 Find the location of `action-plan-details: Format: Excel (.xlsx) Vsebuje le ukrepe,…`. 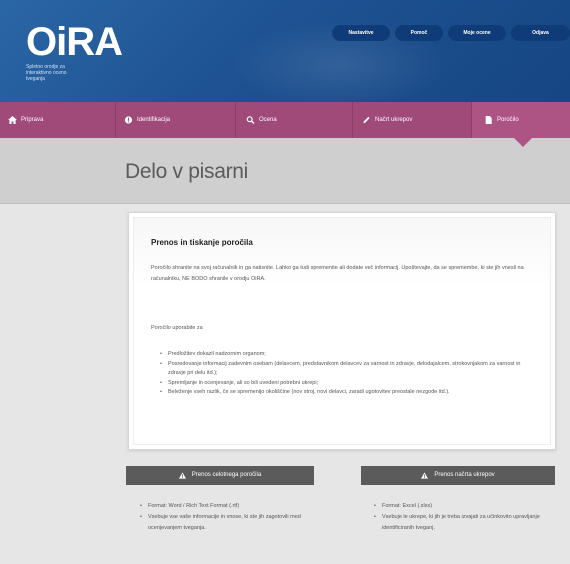

action-plan-details: Format: Excel (.xlsx) Vsebuje le ukrepe,… is located at coordinates (464, 517).